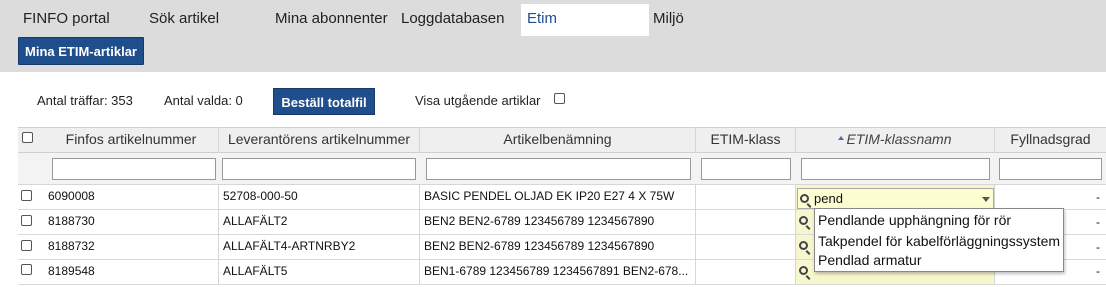 The image size is (1106, 287). What do you see at coordinates (558, 140) in the screenshot?
I see `column-header-name: Artikelbenämning` at bounding box center [558, 140].